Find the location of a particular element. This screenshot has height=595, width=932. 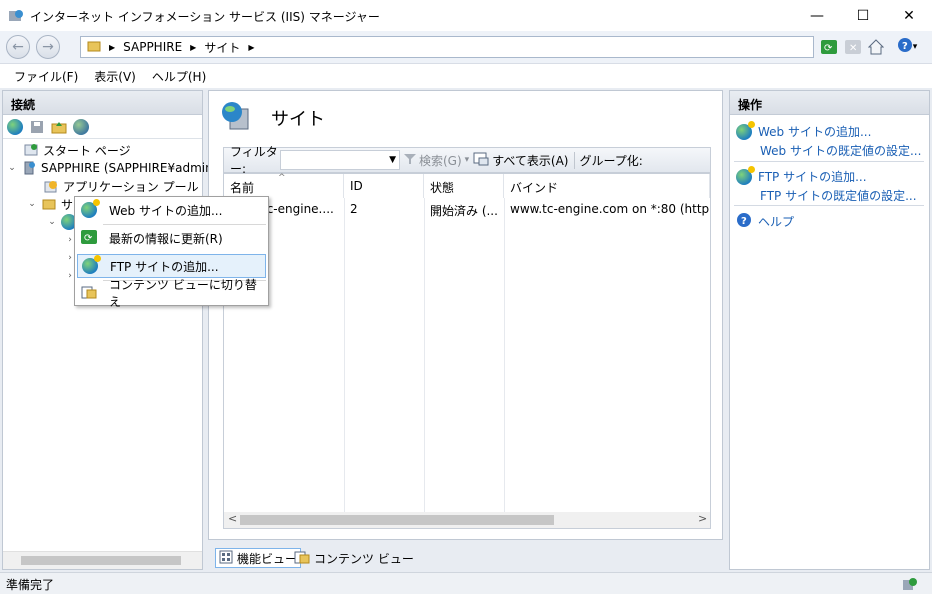

address-bar: ← → ▶ SAPPHIRE ▶ サイト ▶ ⟳ ✕ ? ▾ is located at coordinates (466, 47).